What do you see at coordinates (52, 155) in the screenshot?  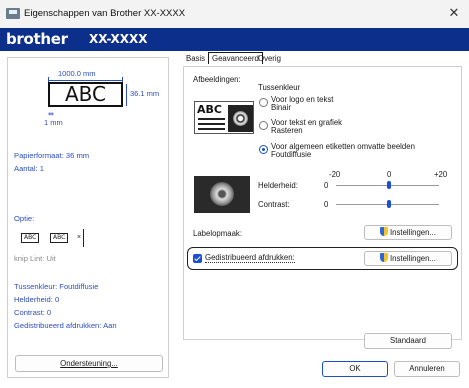 I see `paper-format-summary: Papierformaat: 36 mm` at bounding box center [52, 155].